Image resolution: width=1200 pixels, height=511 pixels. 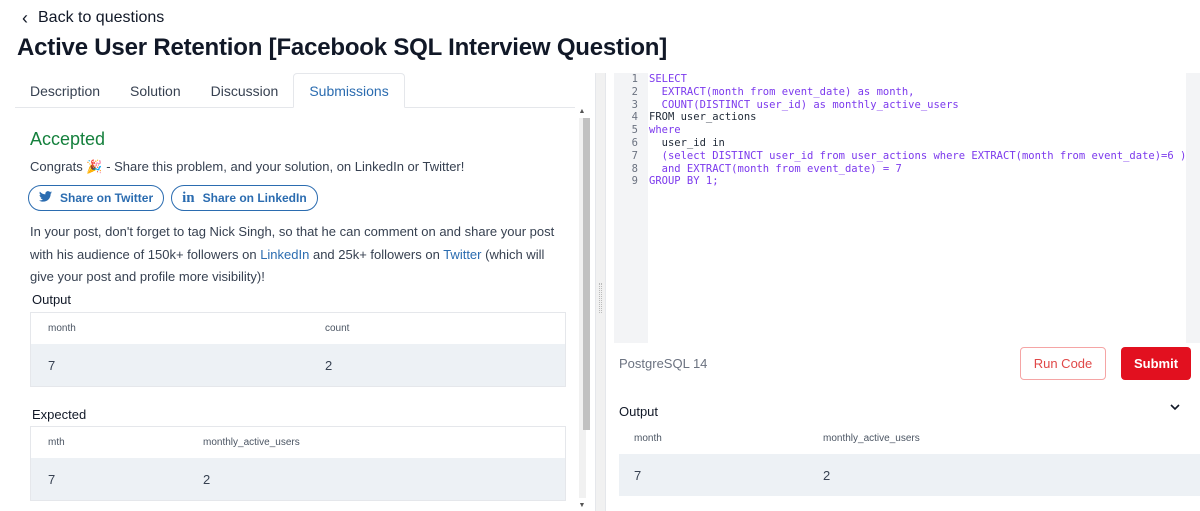 I want to click on scroll-up-icon: ▲, so click(x=582, y=111).